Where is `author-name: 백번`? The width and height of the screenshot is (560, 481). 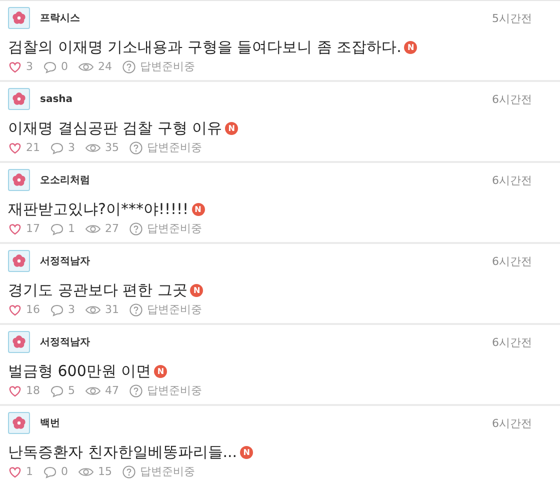
author-name: 백번 is located at coordinates (50, 423).